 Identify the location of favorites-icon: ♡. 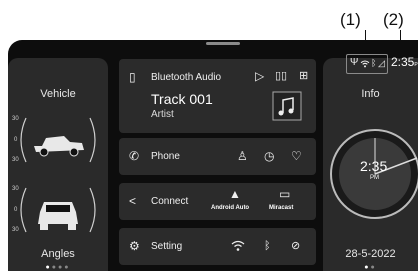
(296, 156).